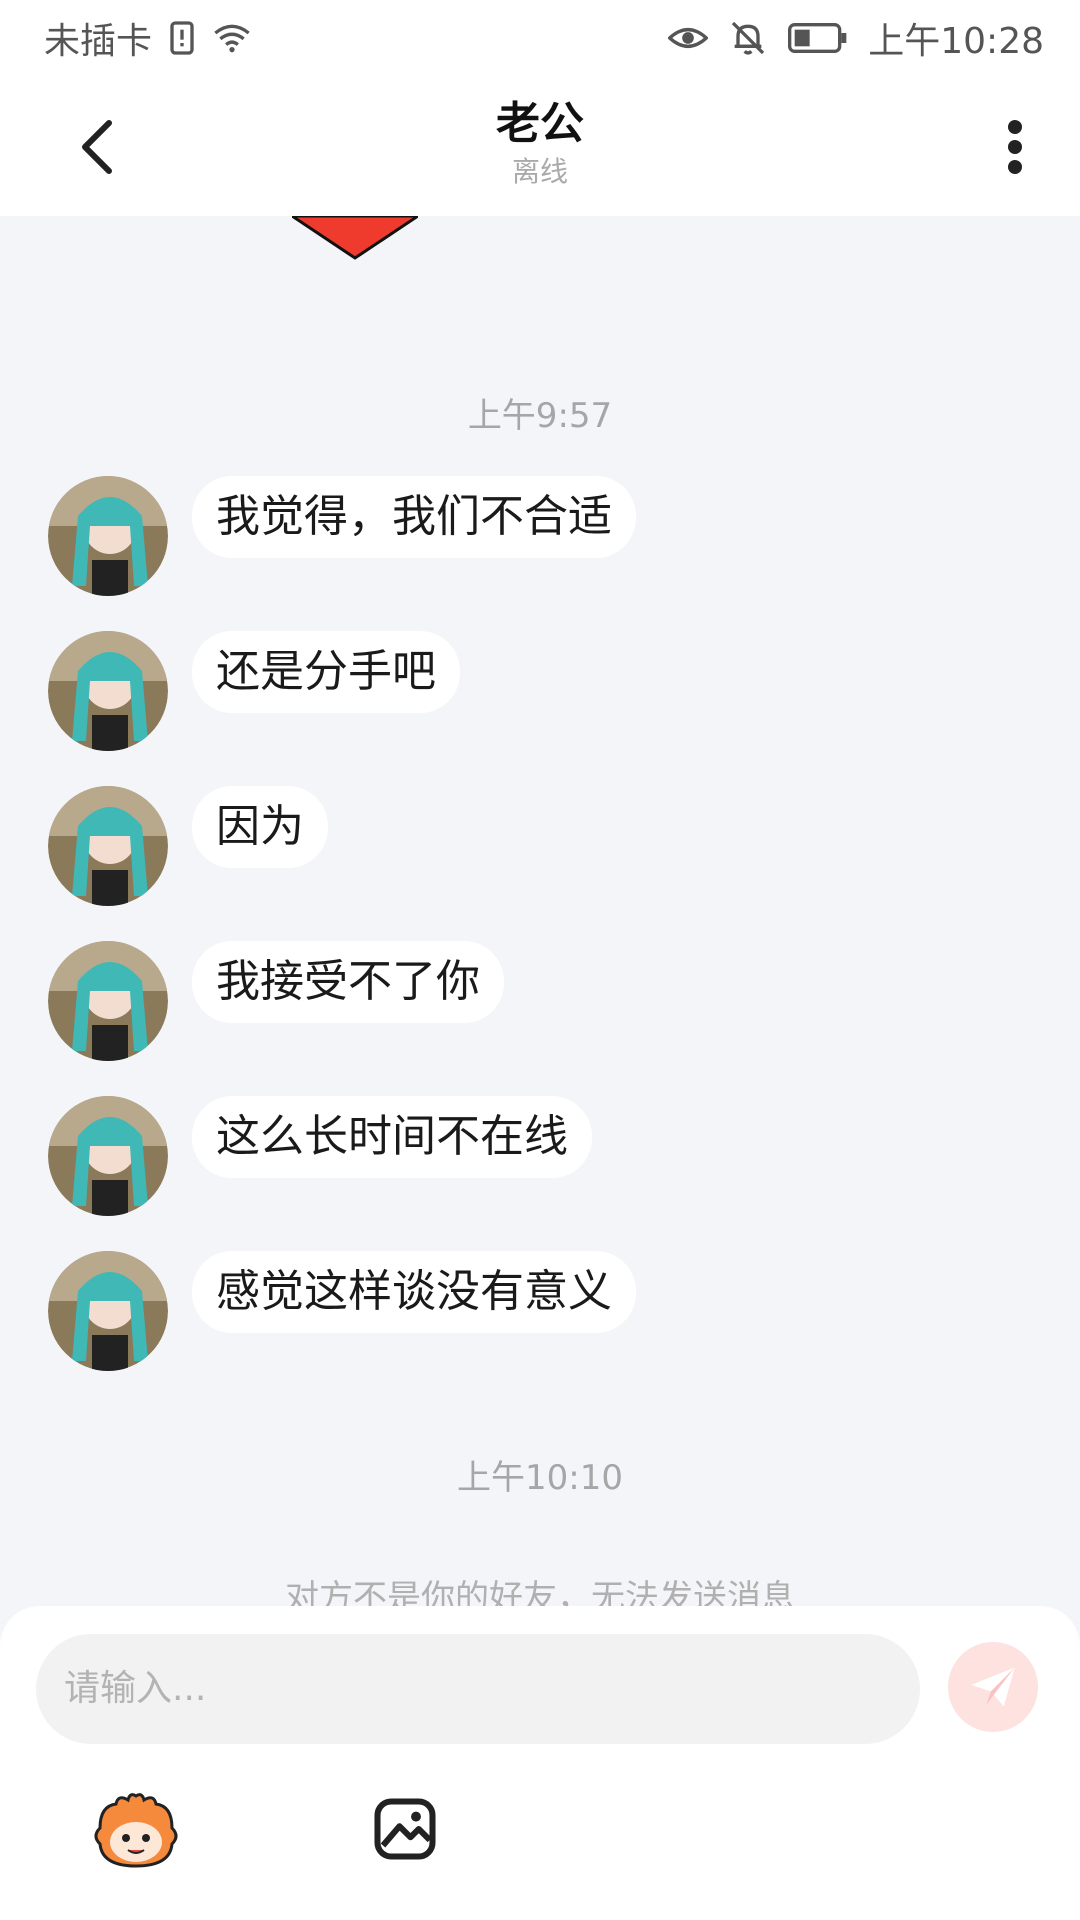 Image resolution: width=1080 pixels, height=1920 pixels. Describe the element at coordinates (98, 41) in the screenshot. I see `carrier-label: 未插卡` at that location.